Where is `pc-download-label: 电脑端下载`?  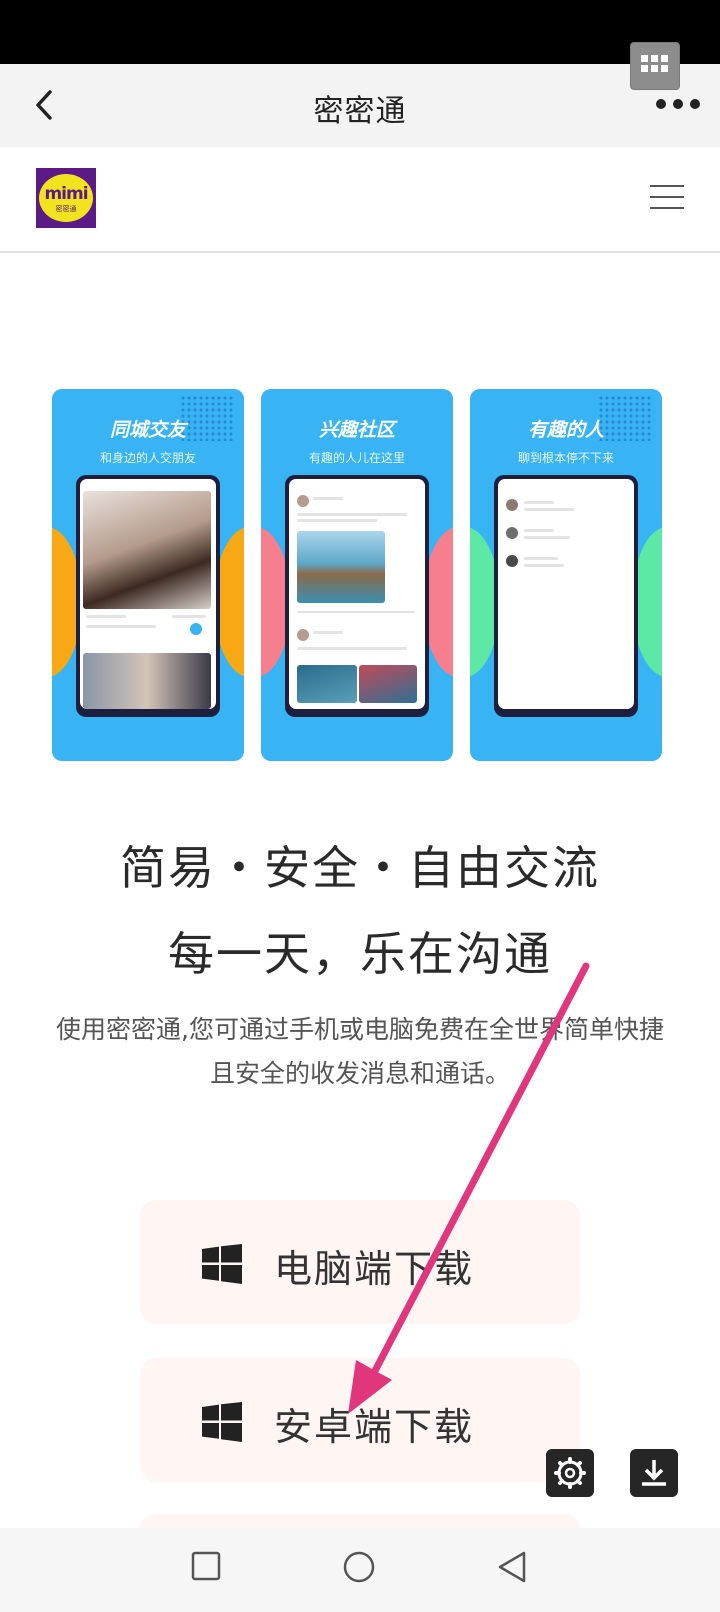
pc-download-label: 电脑端下载 is located at coordinates (374, 1269).